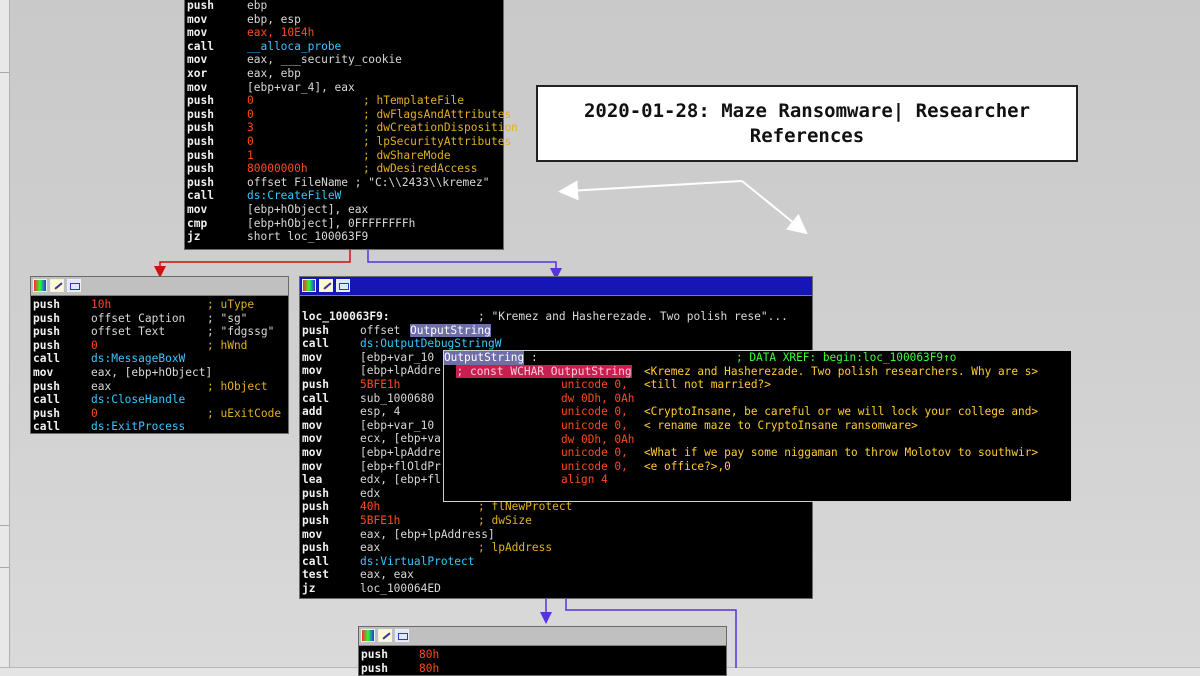 The height and width of the screenshot is (676, 1200). Describe the element at coordinates (387, 575) in the screenshot. I see `operand: eax, eax` at that location.